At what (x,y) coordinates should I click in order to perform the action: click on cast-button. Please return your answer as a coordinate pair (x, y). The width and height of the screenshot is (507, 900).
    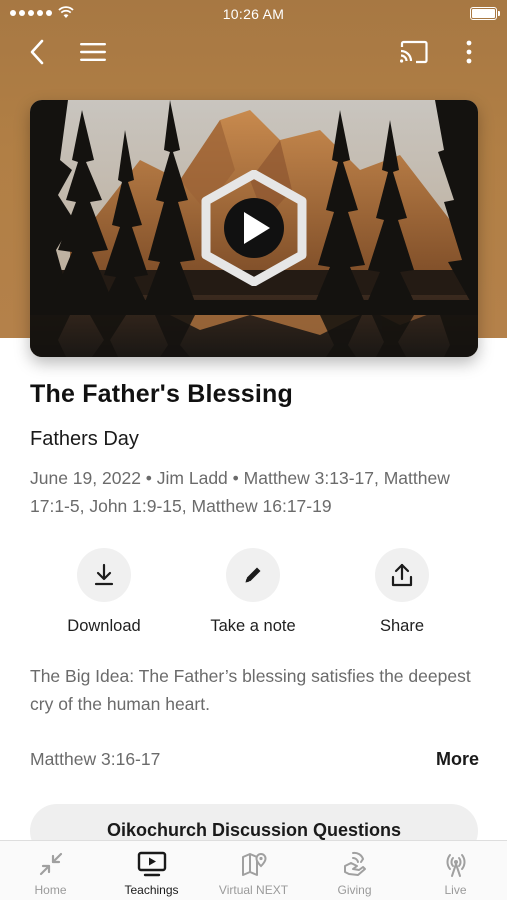
    Looking at the image, I should click on (414, 52).